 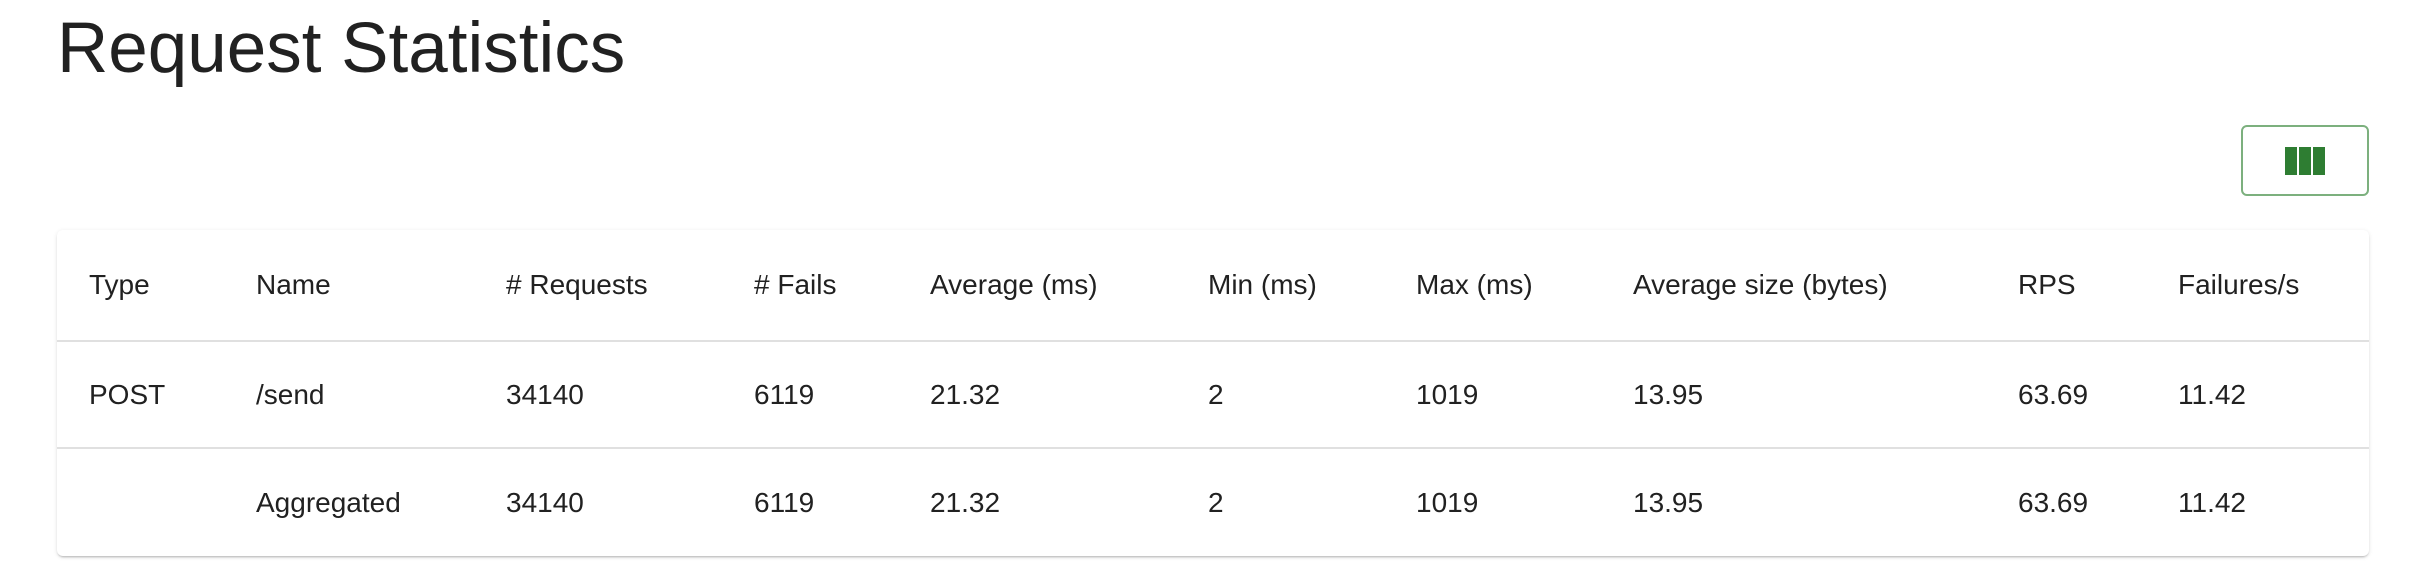 I want to click on page-title: Request Statistics, so click(x=341, y=48).